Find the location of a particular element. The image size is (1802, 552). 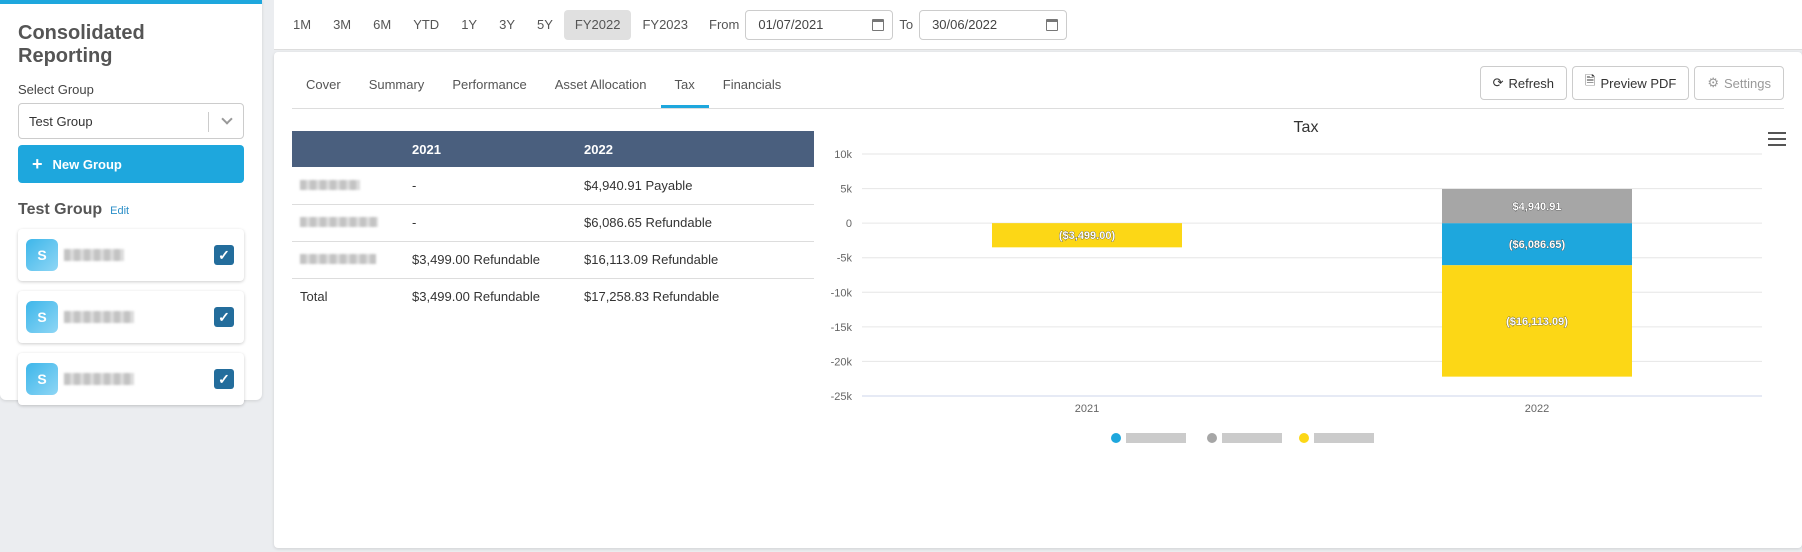

to-label: To is located at coordinates (906, 24).